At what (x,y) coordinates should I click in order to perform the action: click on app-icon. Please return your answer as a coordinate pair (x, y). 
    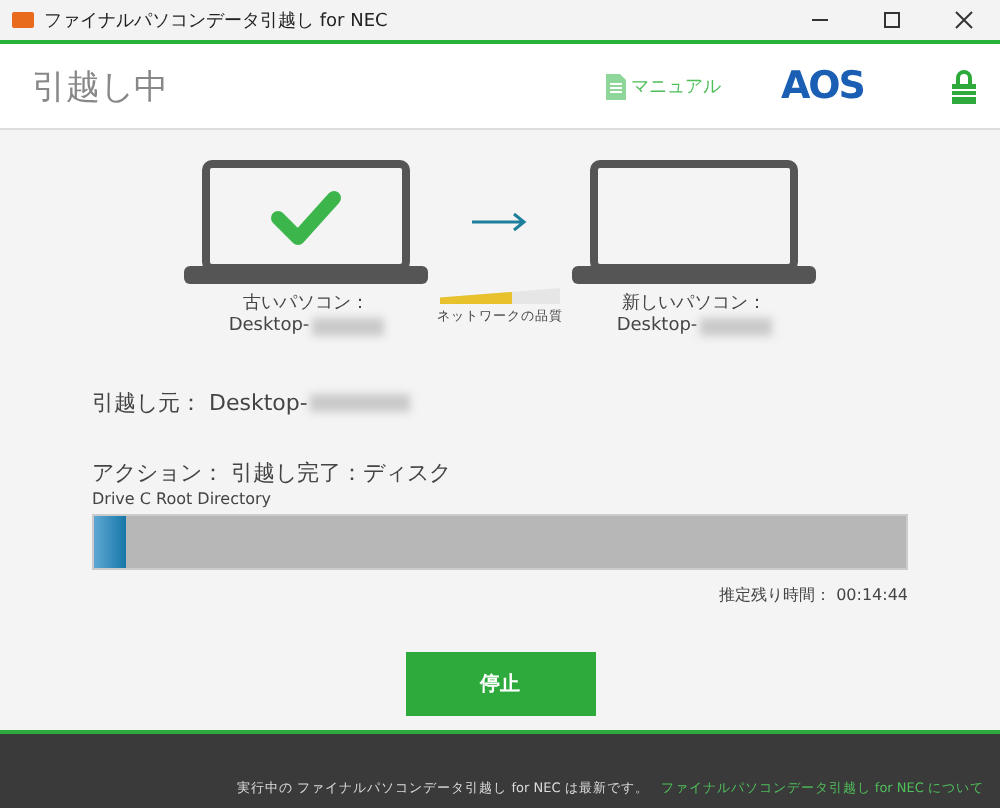
    Looking at the image, I should click on (23, 20).